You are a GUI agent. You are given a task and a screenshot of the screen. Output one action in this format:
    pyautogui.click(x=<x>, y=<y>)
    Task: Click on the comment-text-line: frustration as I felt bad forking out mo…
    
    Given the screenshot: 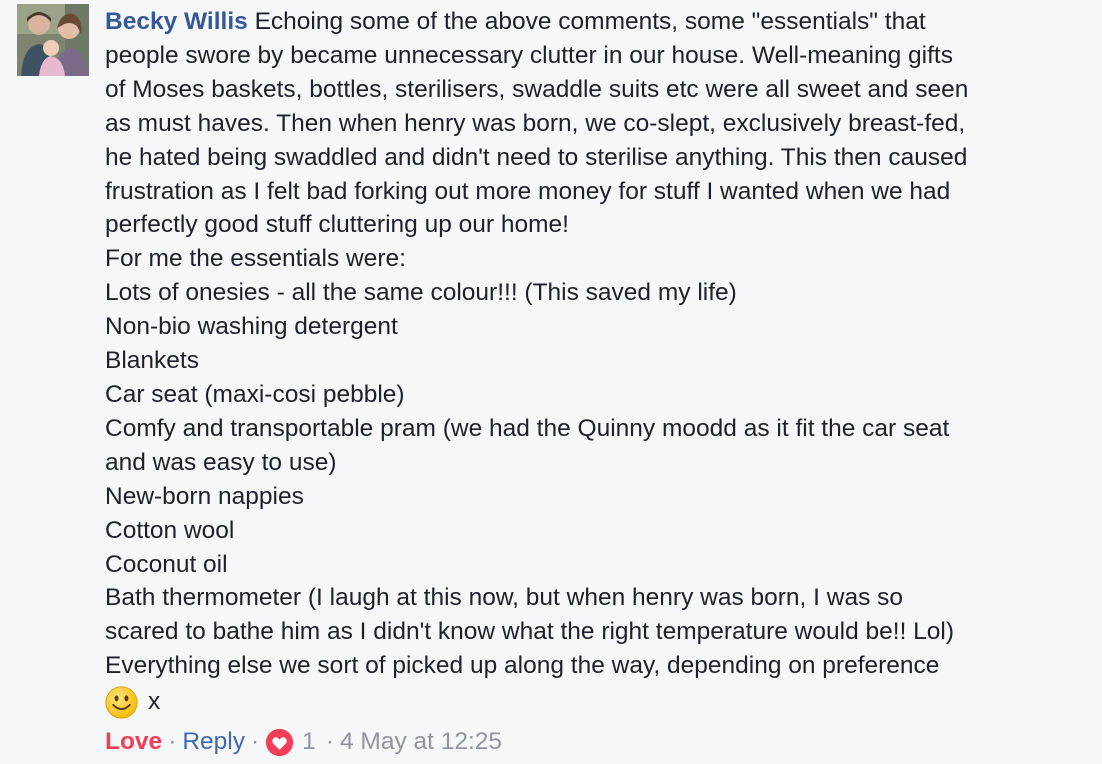 What is the action you would take?
    pyautogui.click(x=528, y=191)
    